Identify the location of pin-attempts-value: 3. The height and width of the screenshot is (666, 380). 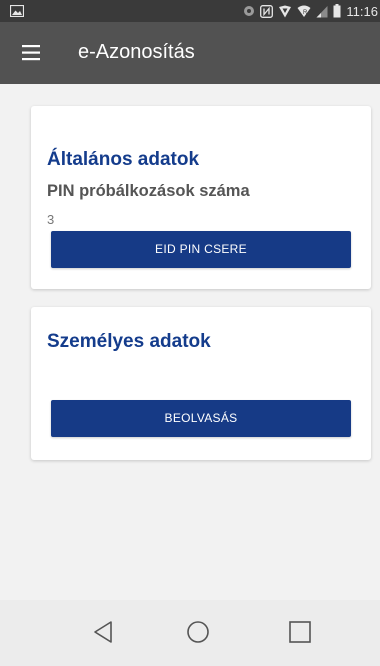
(51, 219).